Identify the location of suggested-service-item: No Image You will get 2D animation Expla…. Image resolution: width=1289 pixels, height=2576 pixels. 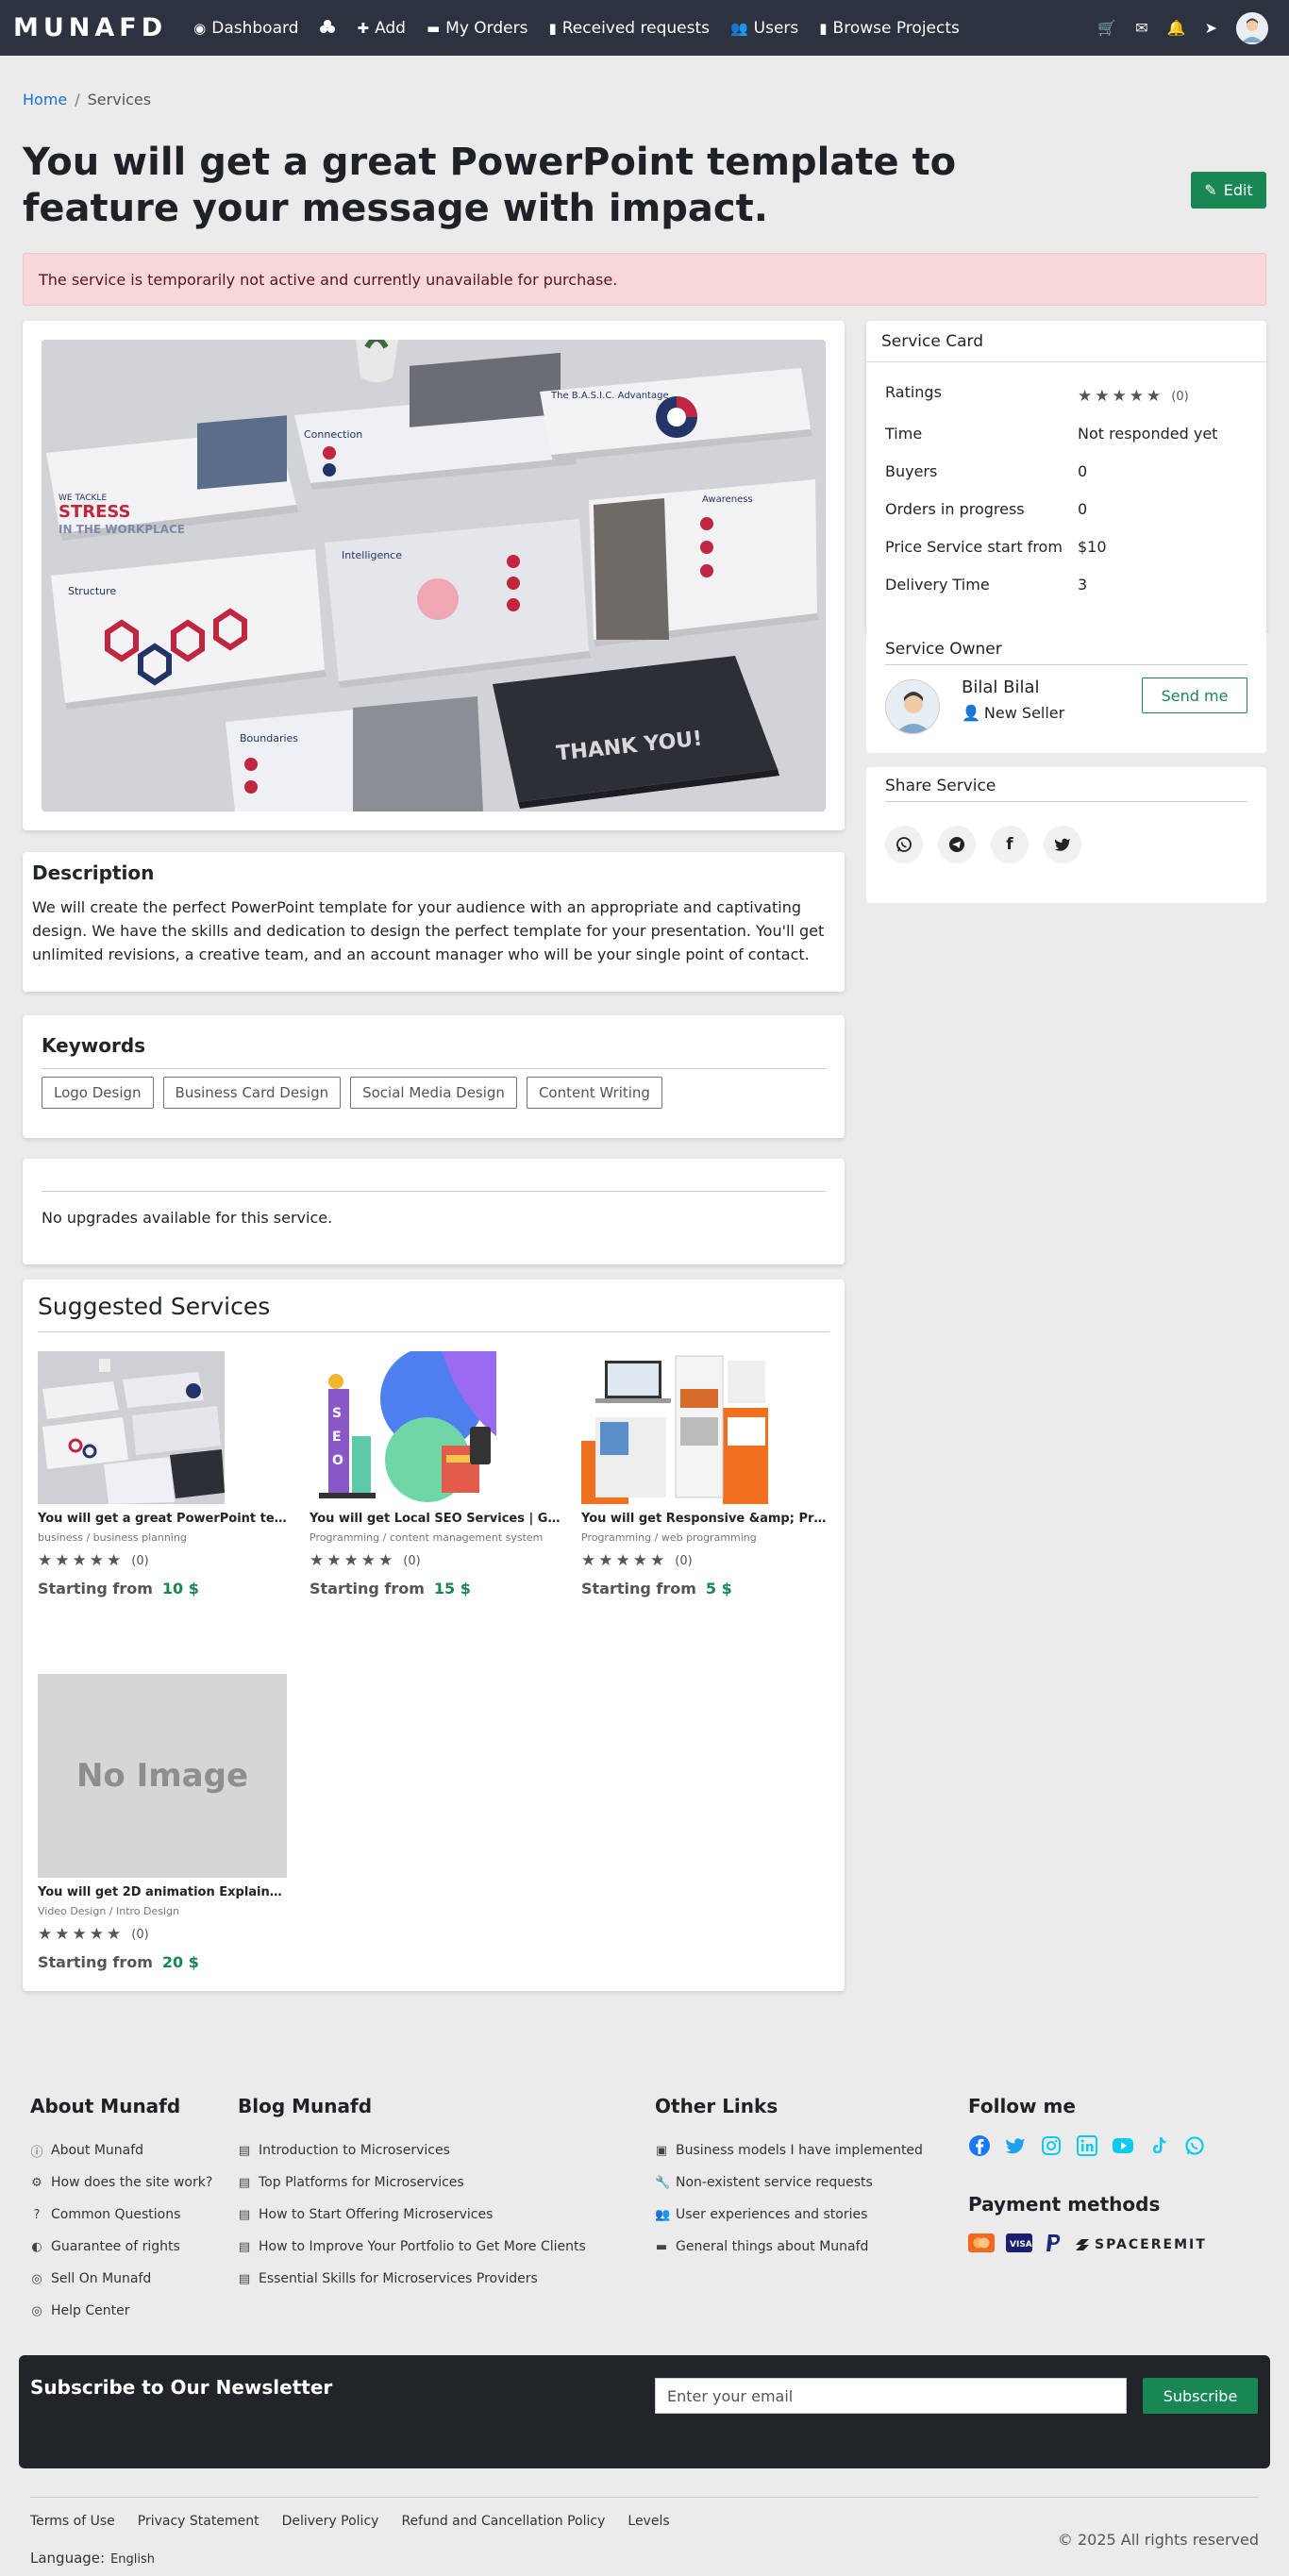
(163, 1822).